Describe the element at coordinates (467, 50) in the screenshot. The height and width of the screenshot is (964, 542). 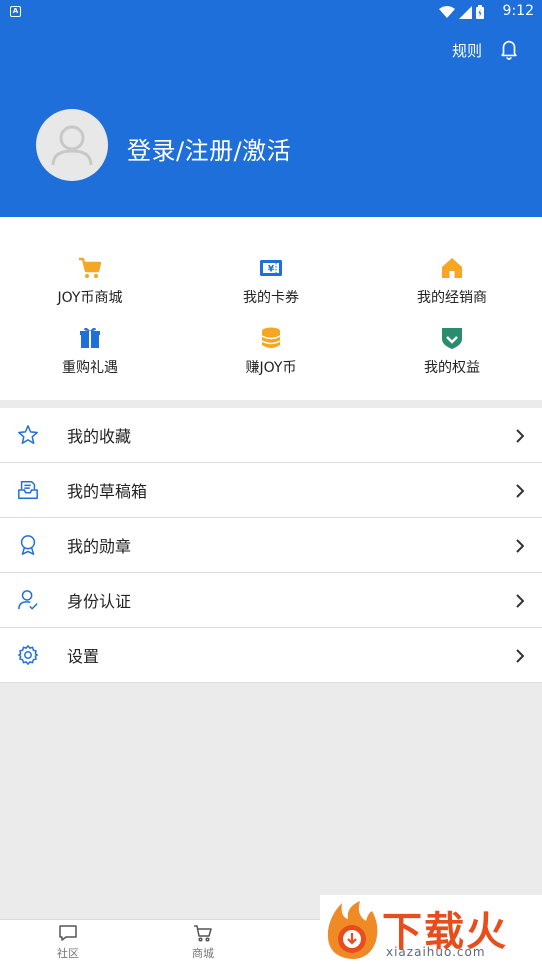
I see `rules-link: 规则` at that location.